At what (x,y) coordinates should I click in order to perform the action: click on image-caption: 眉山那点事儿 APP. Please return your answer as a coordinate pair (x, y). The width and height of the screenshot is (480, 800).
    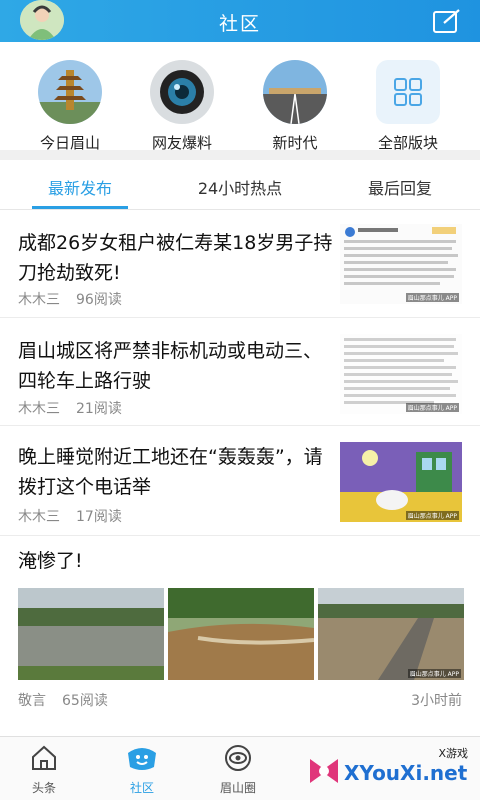
    Looking at the image, I should click on (434, 673).